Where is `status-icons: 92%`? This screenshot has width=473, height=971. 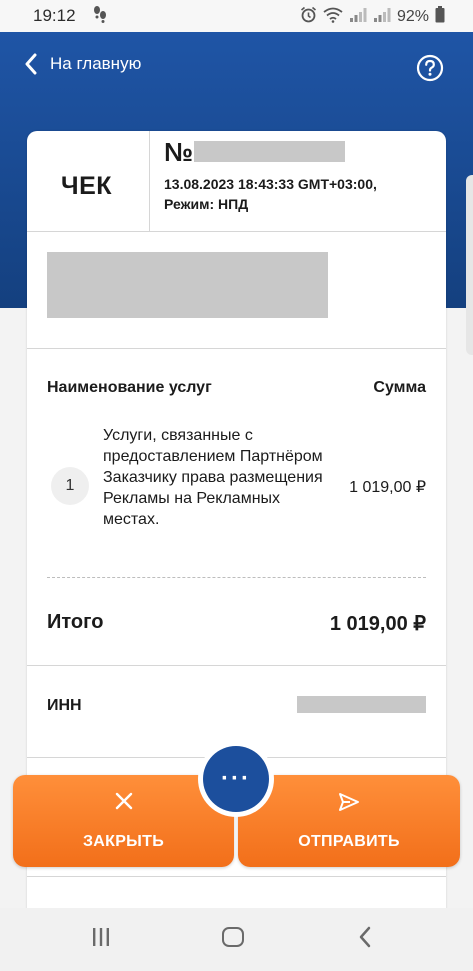
status-icons: 92% is located at coordinates (372, 17).